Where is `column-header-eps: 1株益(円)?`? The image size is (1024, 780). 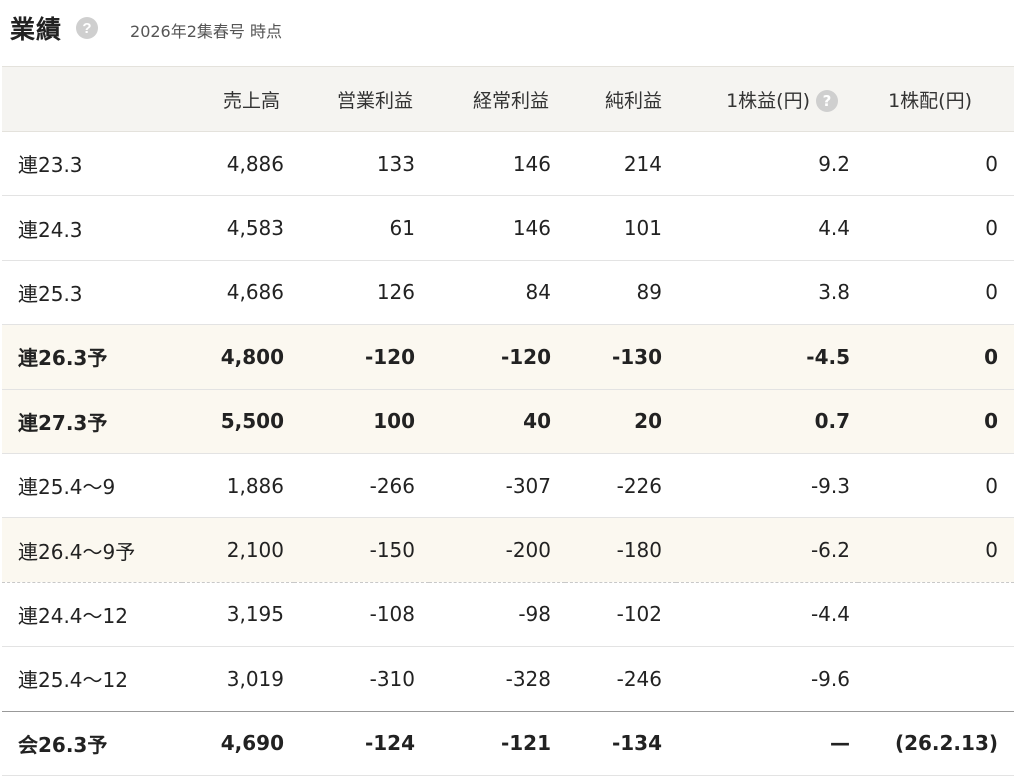 column-header-eps: 1株益(円)? is located at coordinates (767, 99).